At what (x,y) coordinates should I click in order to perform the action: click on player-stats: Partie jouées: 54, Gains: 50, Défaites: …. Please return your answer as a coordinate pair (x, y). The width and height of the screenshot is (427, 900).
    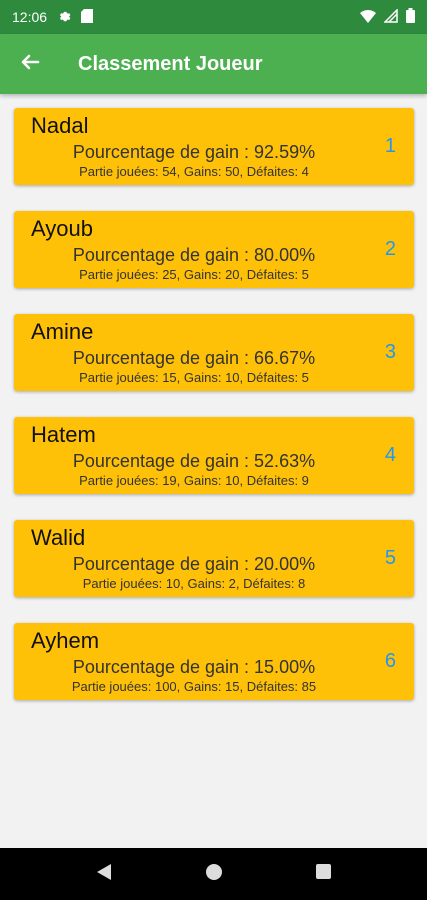
    Looking at the image, I should click on (194, 171).